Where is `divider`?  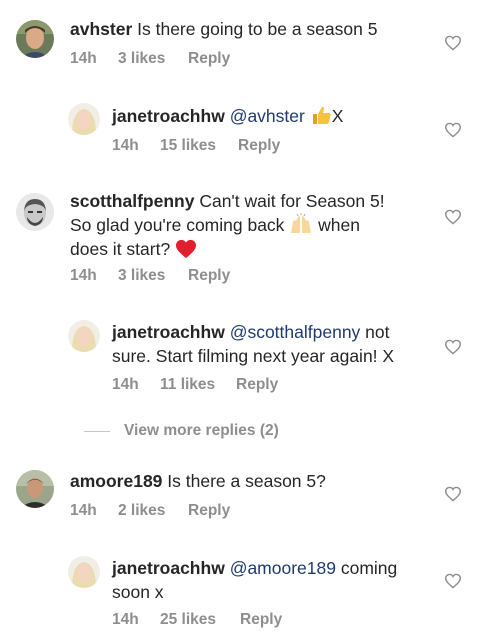
divider is located at coordinates (97, 431).